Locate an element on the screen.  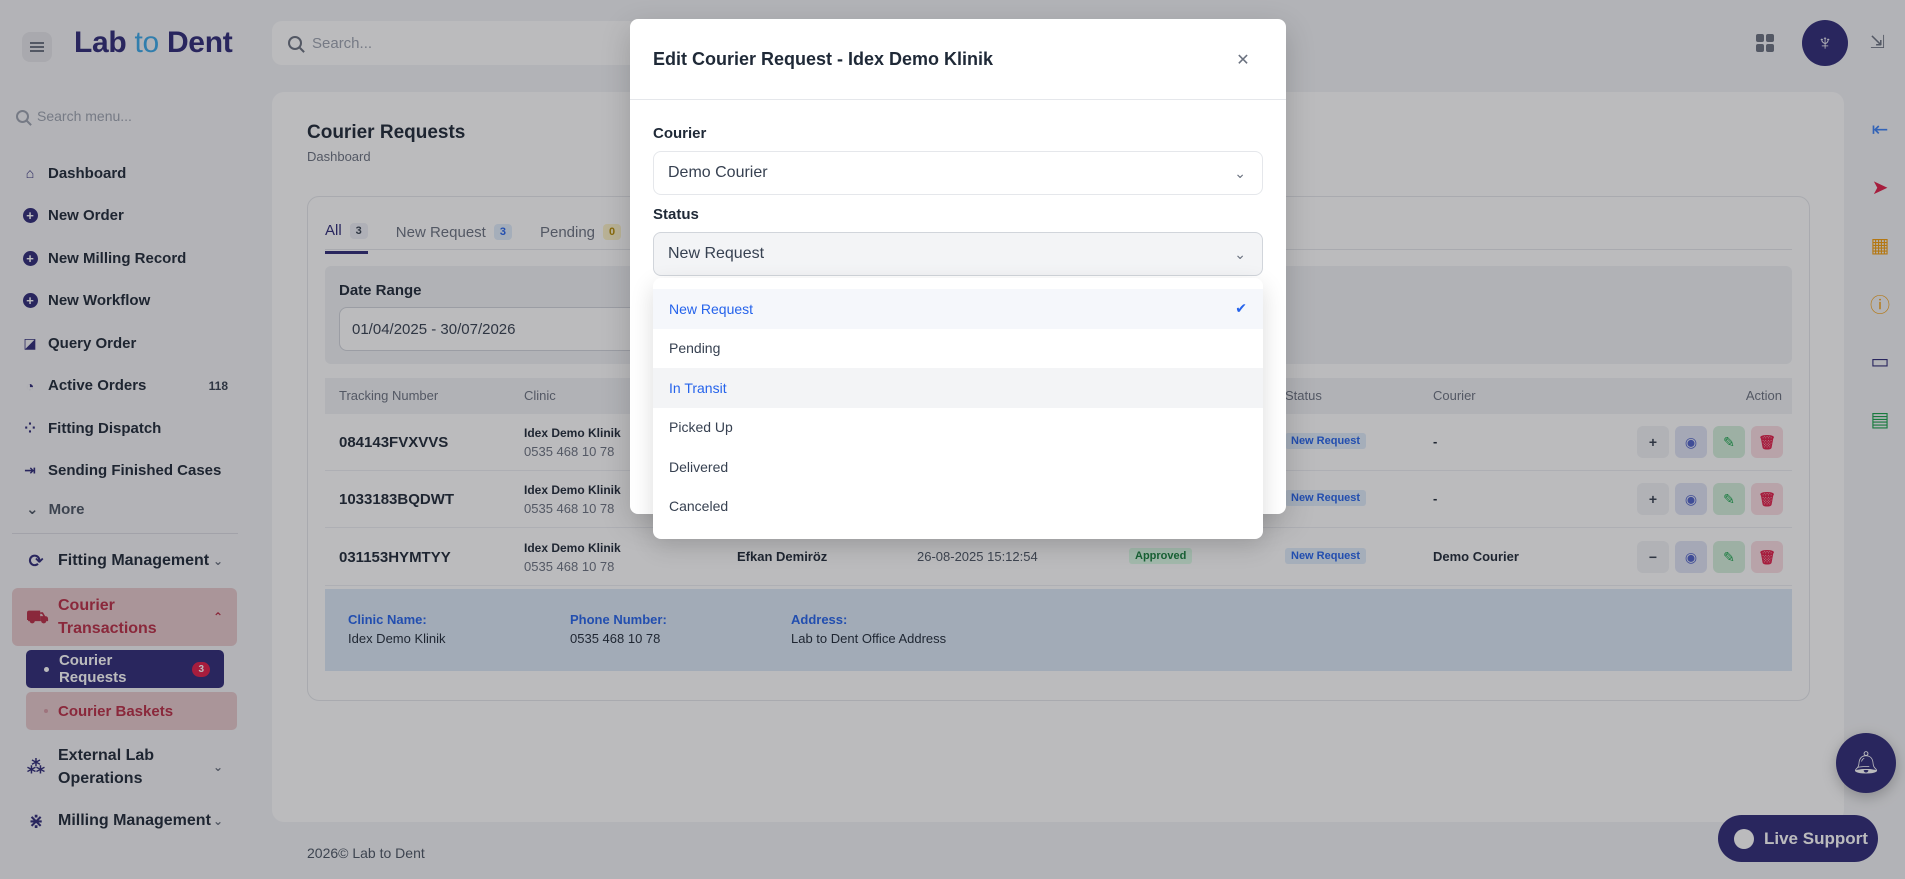
option-in-transit: In Transit is located at coordinates (958, 388).